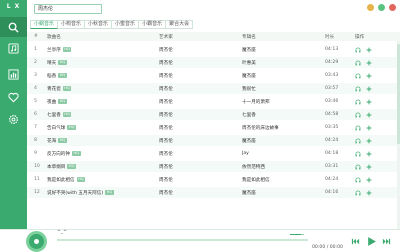  Describe the element at coordinates (102, 62) in the screenshot. I see `row-name: 晴天 HQ` at that location.